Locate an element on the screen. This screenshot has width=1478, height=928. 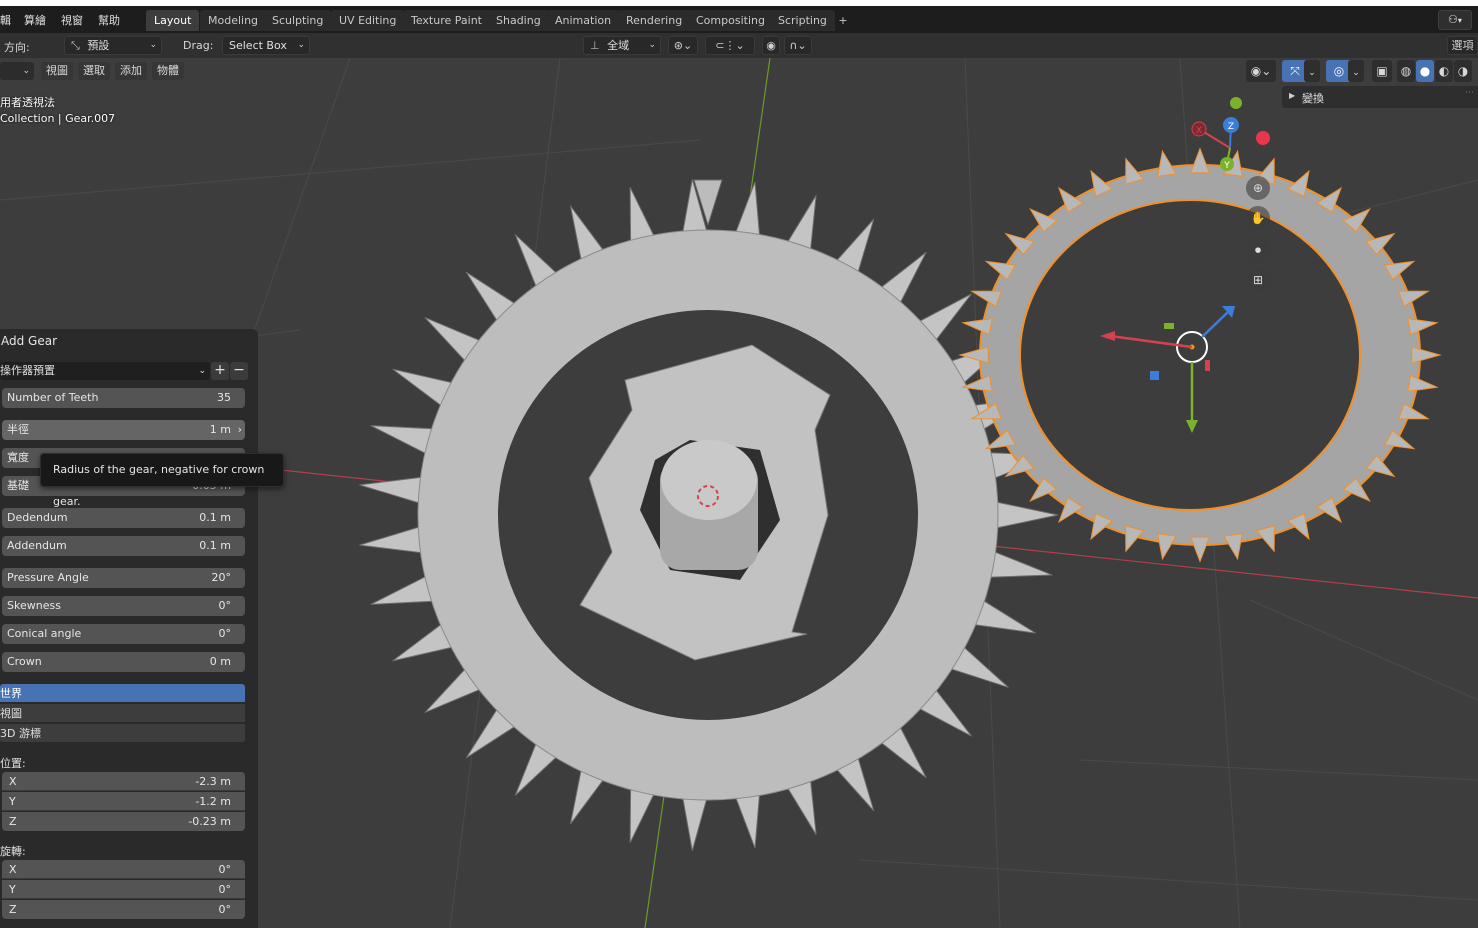
tab-layout: Layout is located at coordinates (173, 20).